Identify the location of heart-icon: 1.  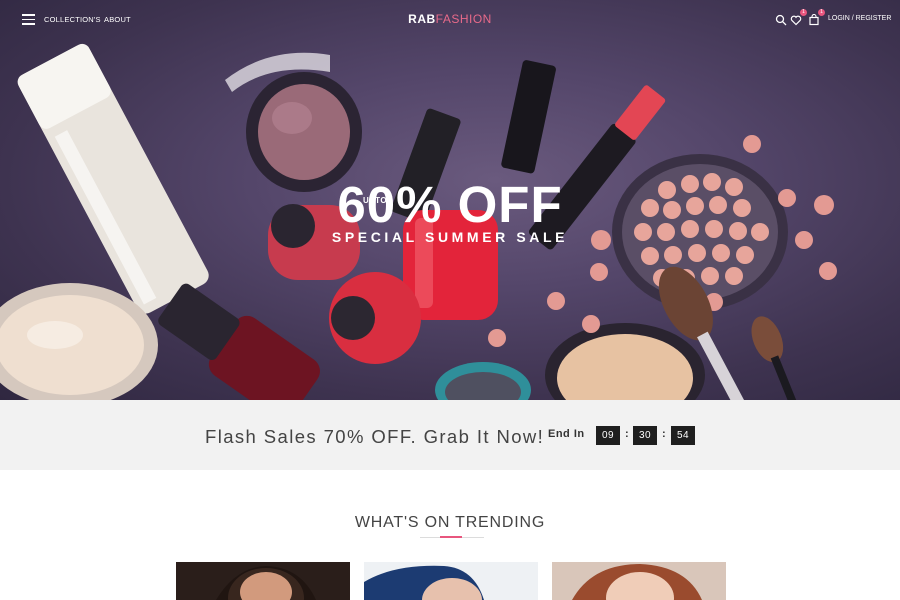
(798, 17).